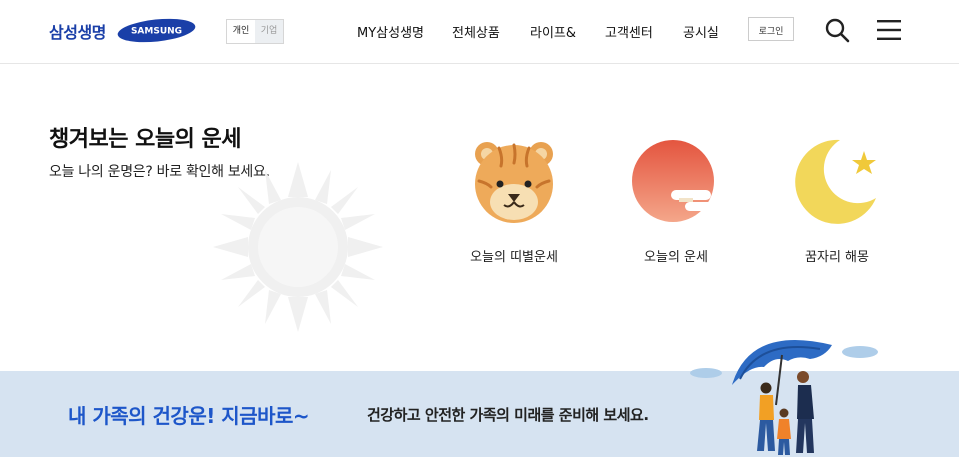  What do you see at coordinates (77, 31) in the screenshot?
I see `samsung-life-logo: 삼성생명` at bounding box center [77, 31].